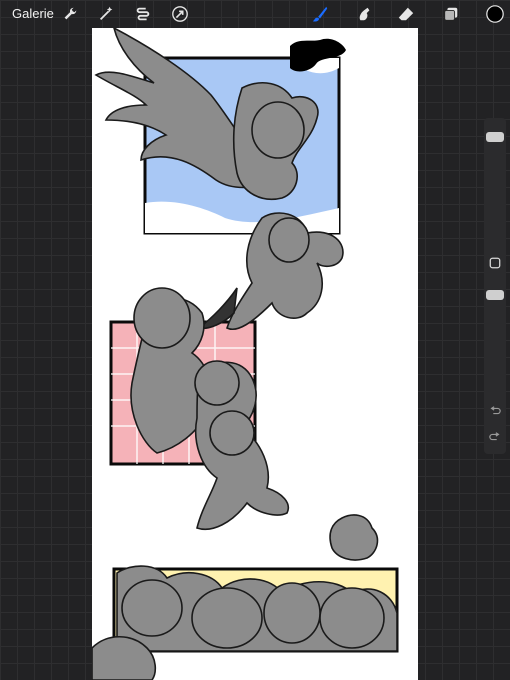 This screenshot has height=680, width=510. I want to click on brush-size-slider, so click(495, 137).